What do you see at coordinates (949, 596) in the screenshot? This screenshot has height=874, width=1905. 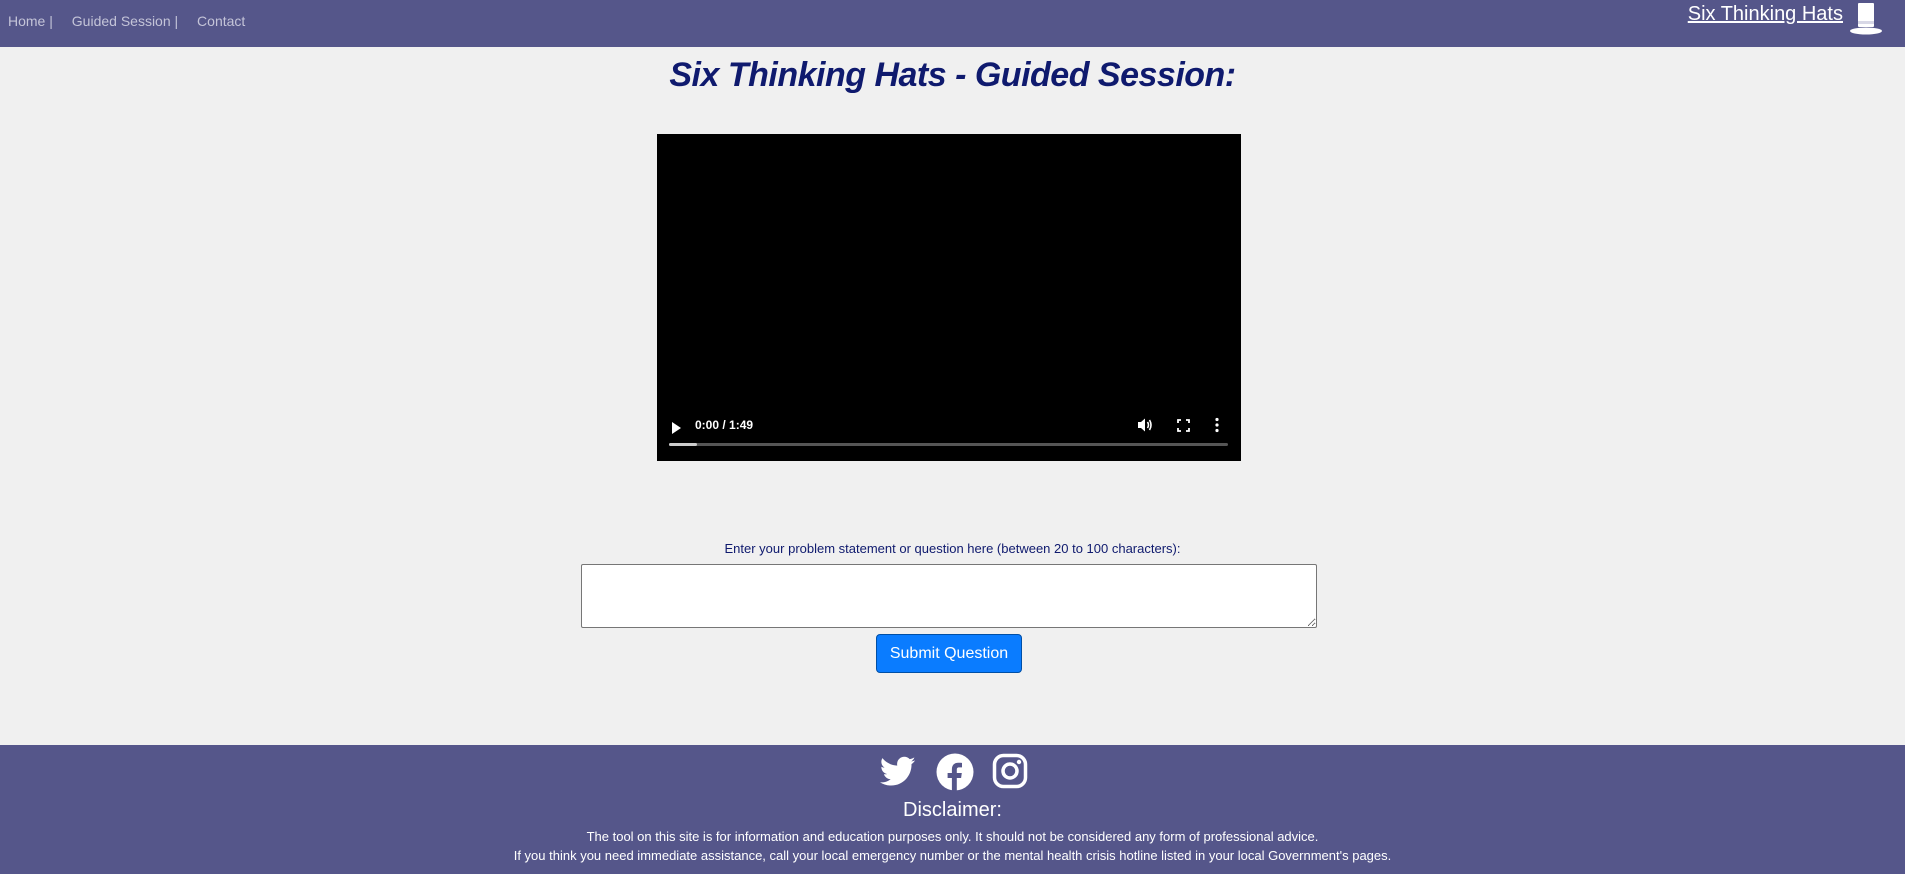 I see `question-input` at bounding box center [949, 596].